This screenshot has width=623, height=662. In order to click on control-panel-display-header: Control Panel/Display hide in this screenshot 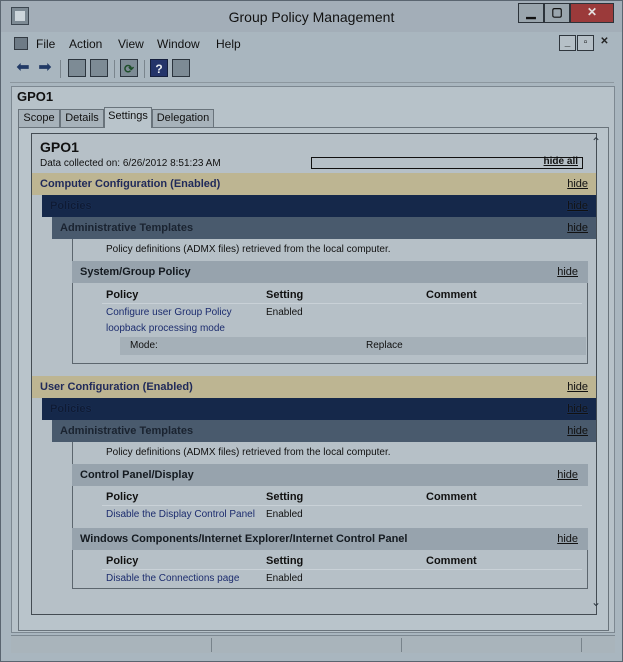, I will do `click(330, 475)`.